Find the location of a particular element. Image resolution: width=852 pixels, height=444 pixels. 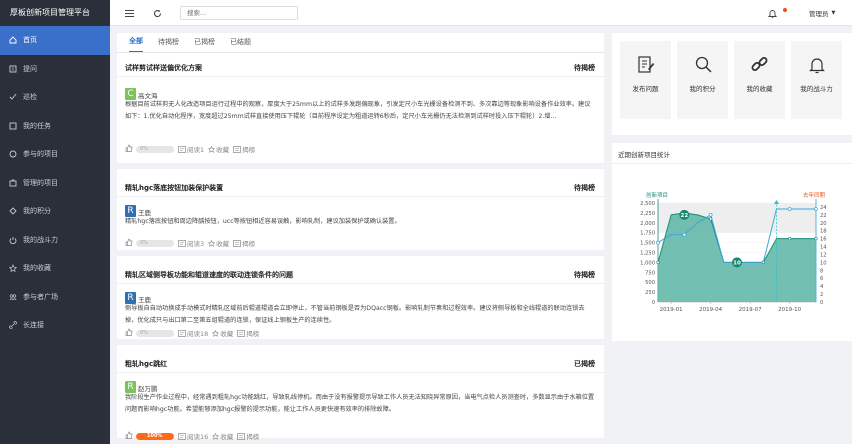

refresh-icon is located at coordinates (157, 13).